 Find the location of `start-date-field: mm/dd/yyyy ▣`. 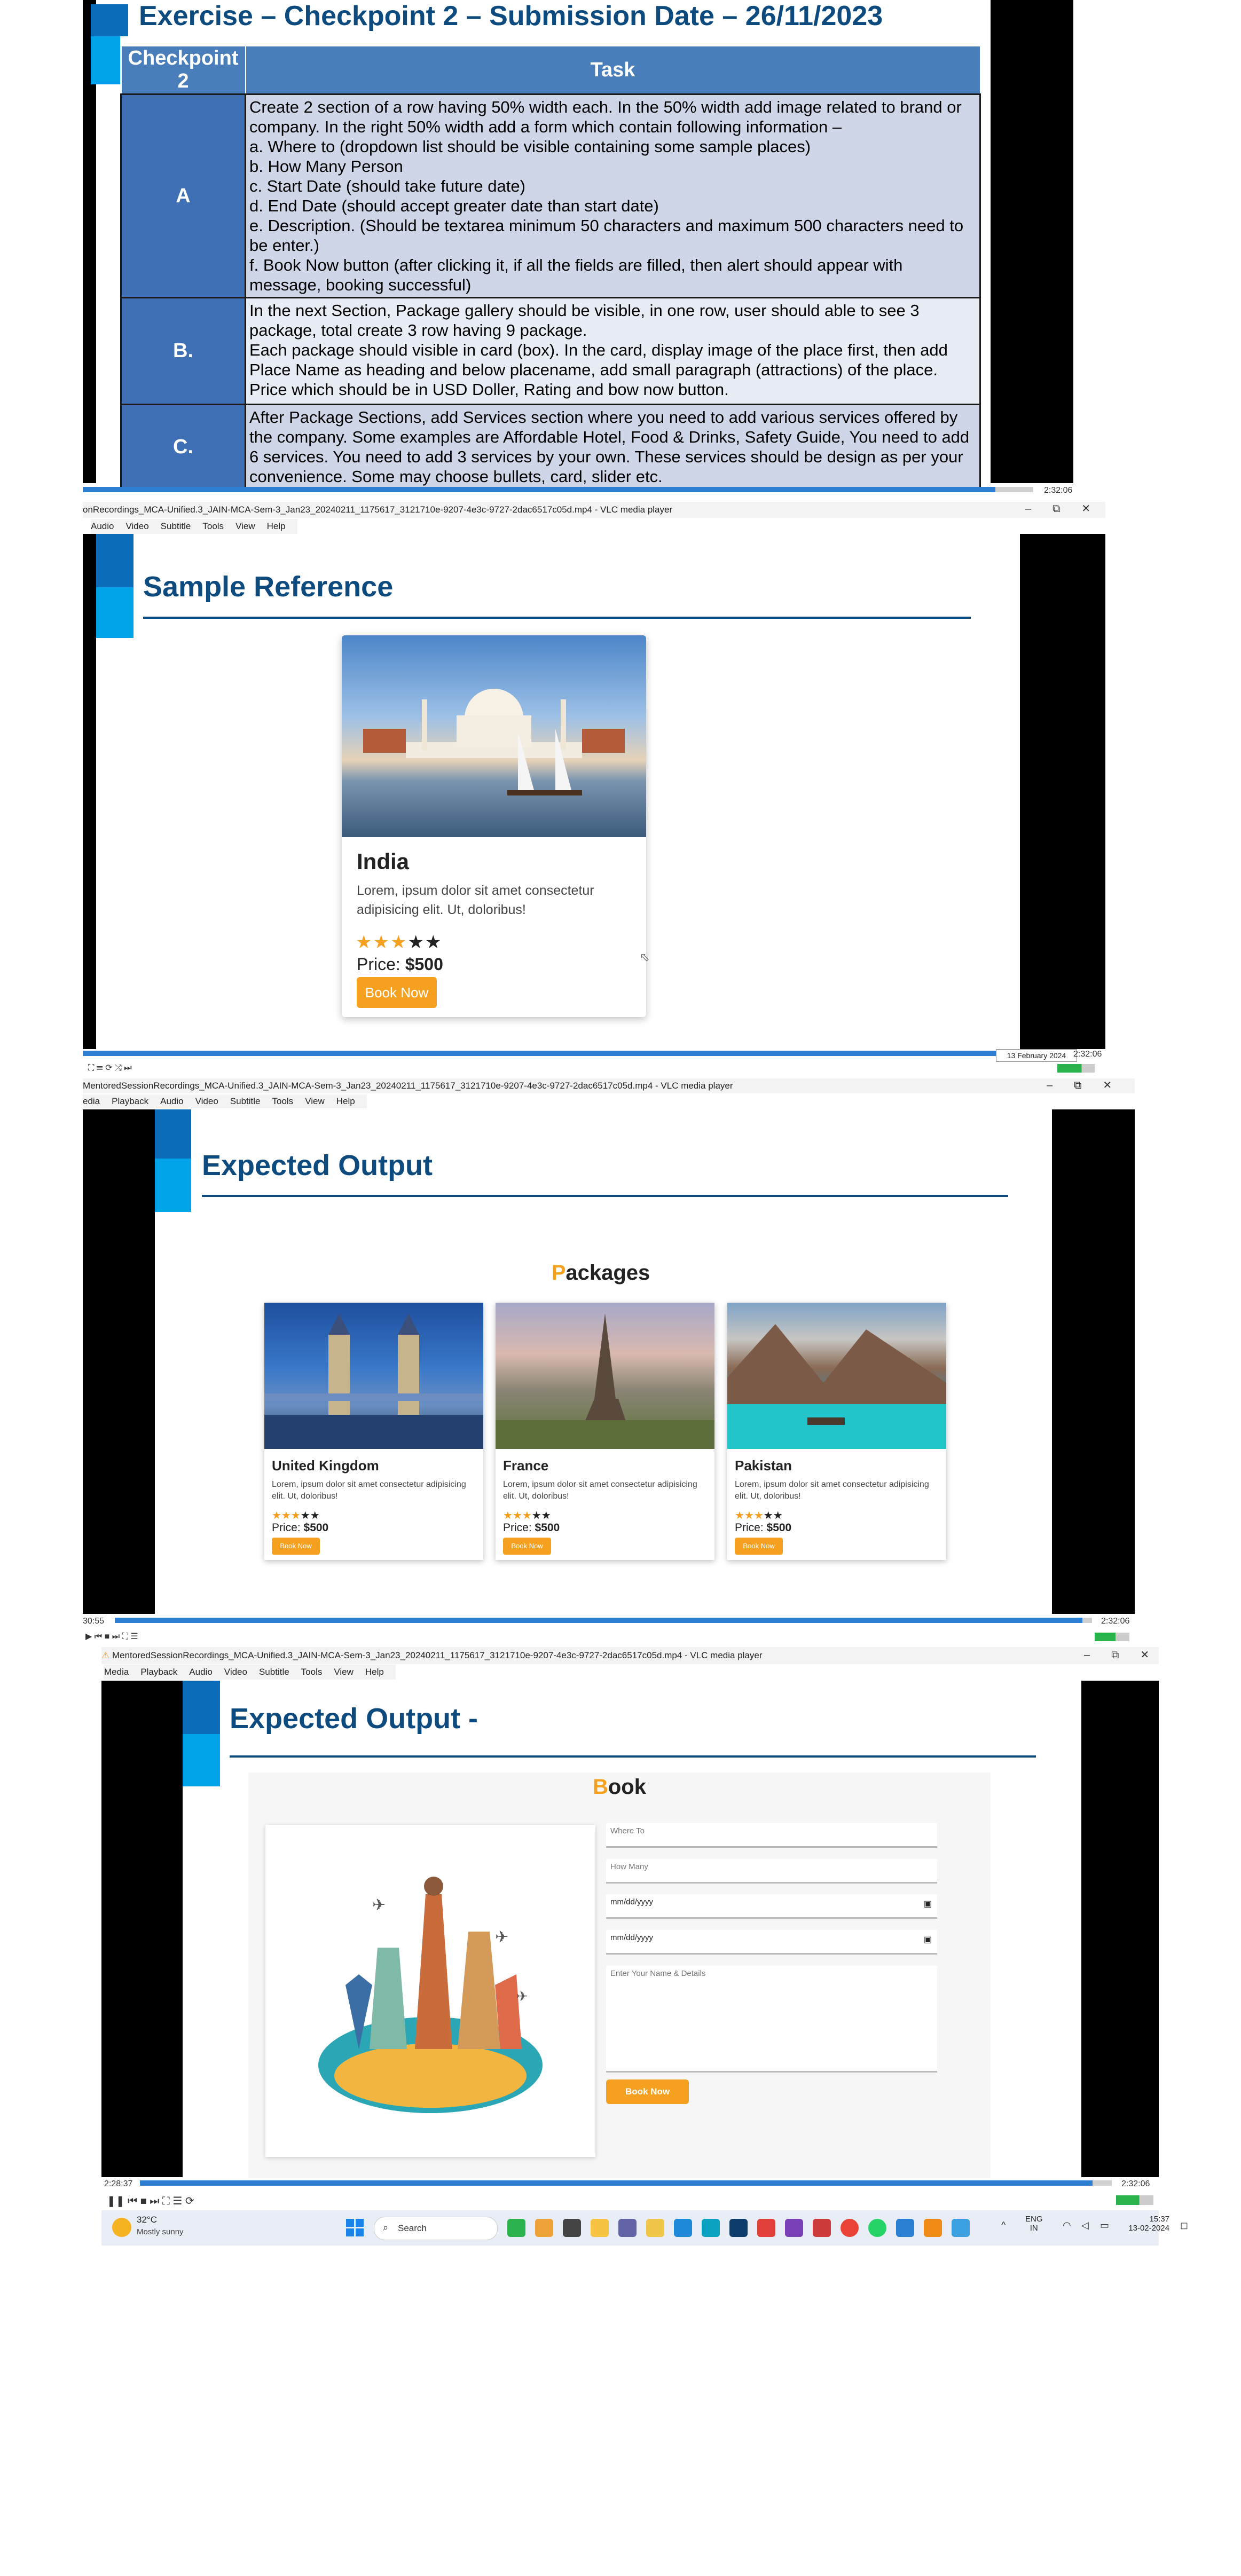

start-date-field: mm/dd/yyyy ▣ is located at coordinates (771, 1906).